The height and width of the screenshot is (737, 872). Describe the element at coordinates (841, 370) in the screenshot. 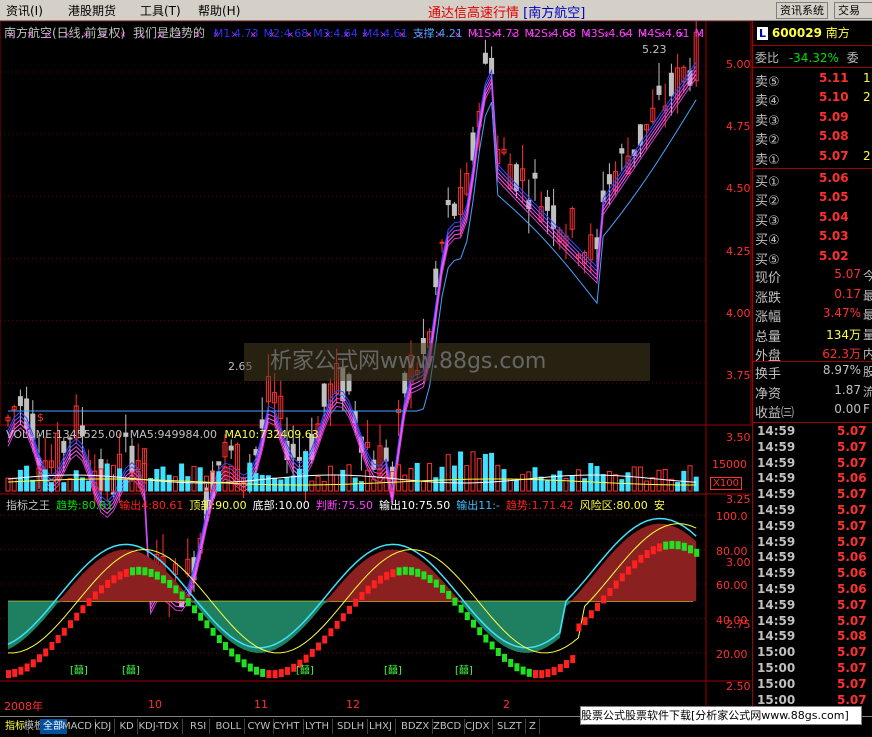

I see `stat-value: 8.97%` at that location.